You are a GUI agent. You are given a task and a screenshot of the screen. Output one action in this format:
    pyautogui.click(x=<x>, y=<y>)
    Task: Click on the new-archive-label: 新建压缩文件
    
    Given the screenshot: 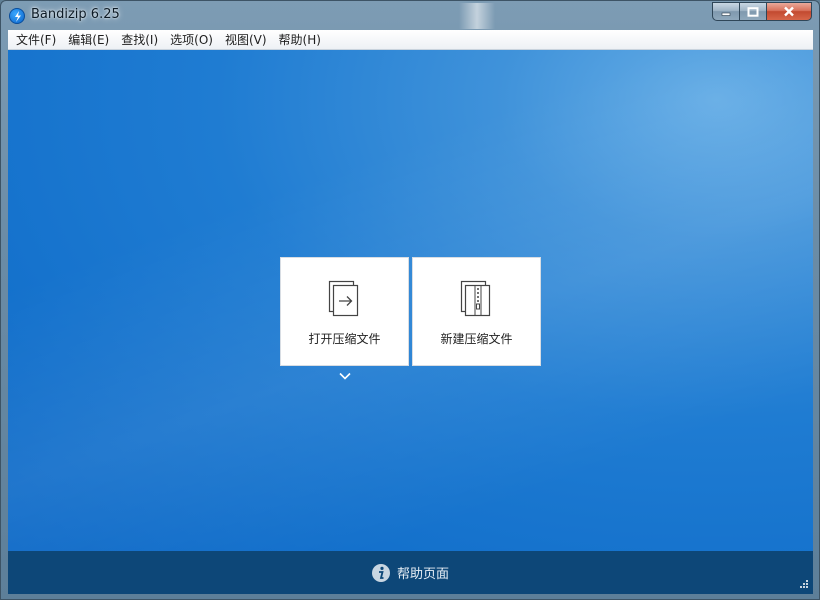 What is the action you would take?
    pyautogui.click(x=476, y=339)
    